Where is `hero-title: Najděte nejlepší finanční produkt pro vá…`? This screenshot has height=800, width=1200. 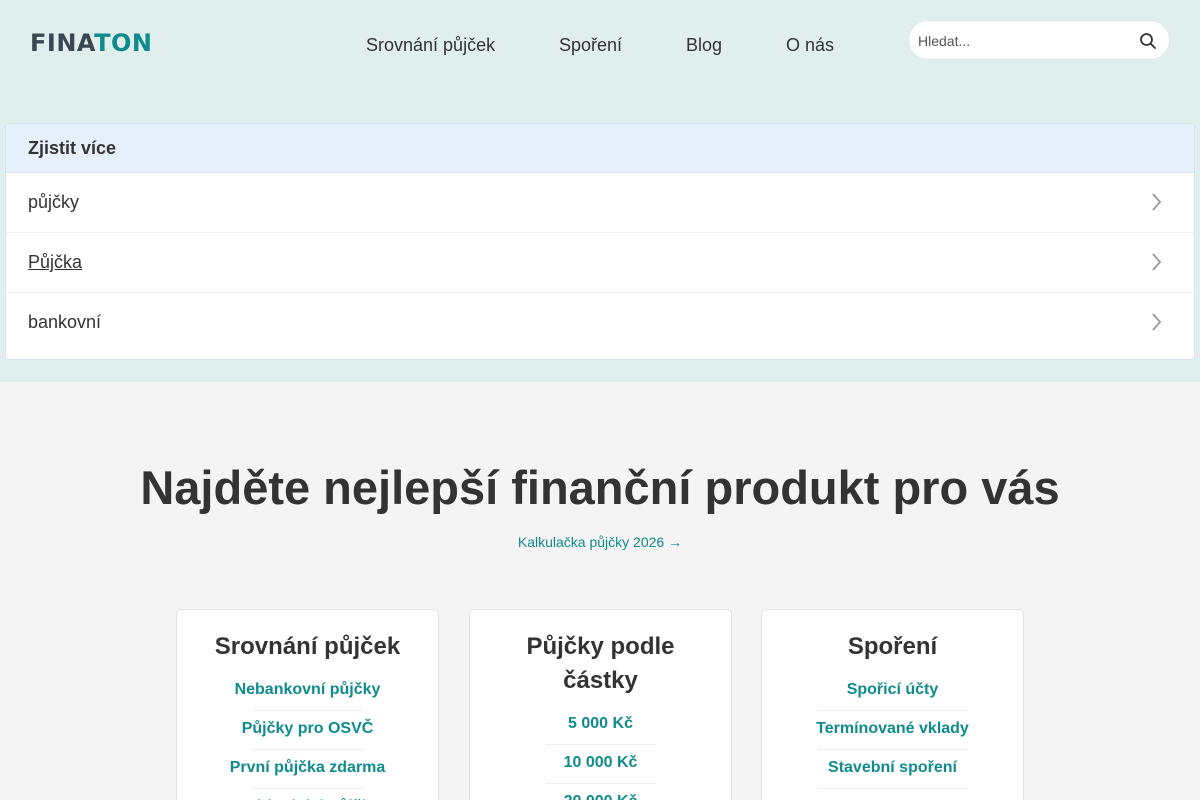 hero-title: Najděte nejlepší finanční produkt pro vá… is located at coordinates (600, 487).